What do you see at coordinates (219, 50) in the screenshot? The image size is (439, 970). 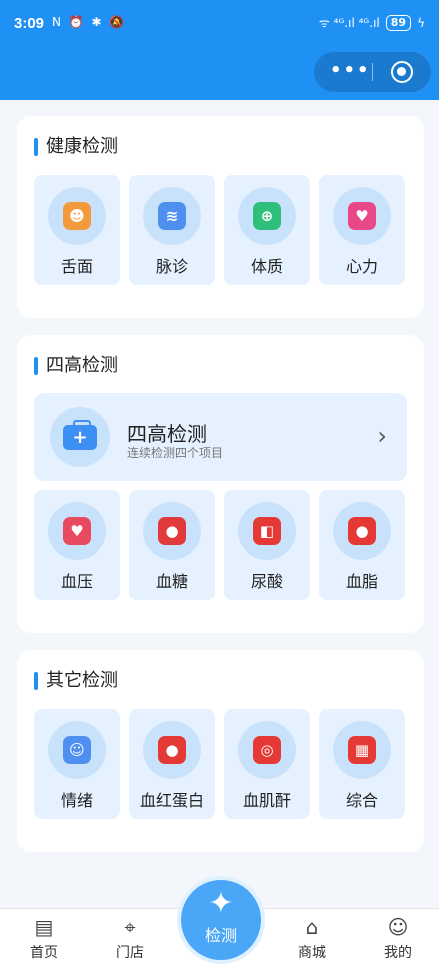 I see `header-bar: 3:09 N ⏰ ✱ 🔕 ᯤ ⁴ᴳ.ıl ⁴ᴳ.ıl 89 ϟ •••` at bounding box center [219, 50].